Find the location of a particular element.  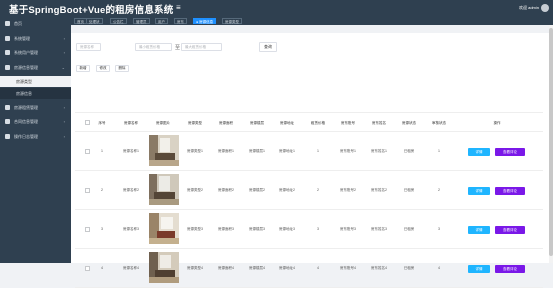

cell-floor: 房源楼层4 is located at coordinates (257, 268).